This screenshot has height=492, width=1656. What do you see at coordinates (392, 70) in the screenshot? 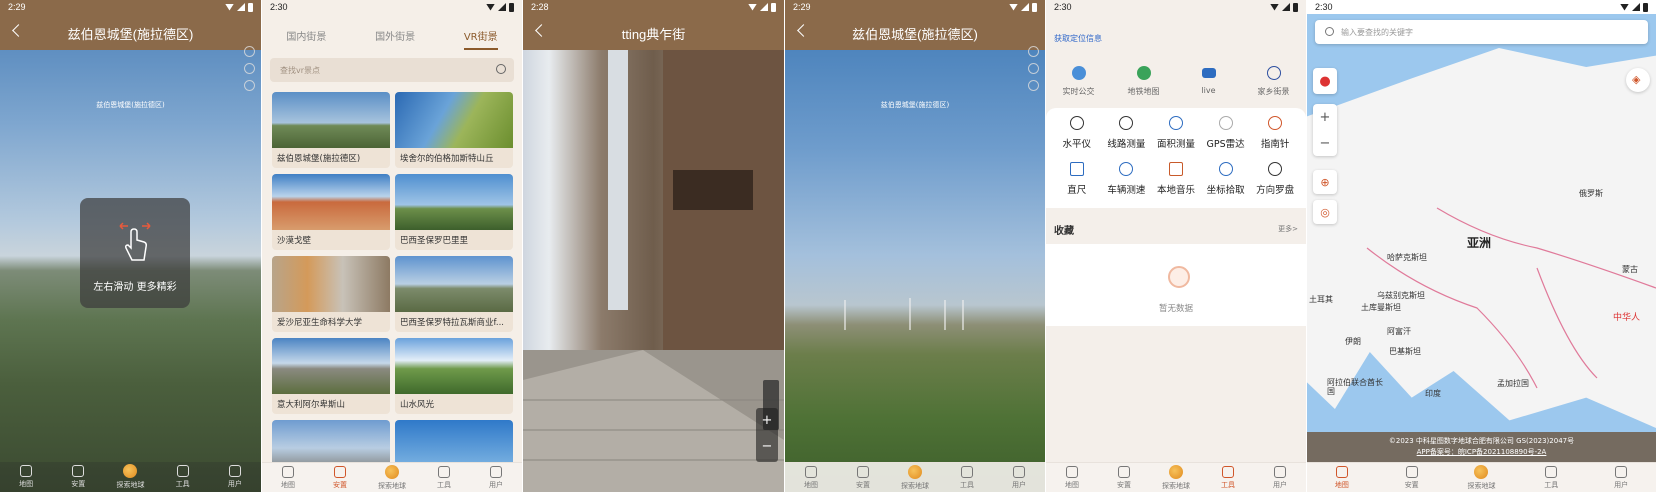
I see `search-input: 查找vr景点` at bounding box center [392, 70].